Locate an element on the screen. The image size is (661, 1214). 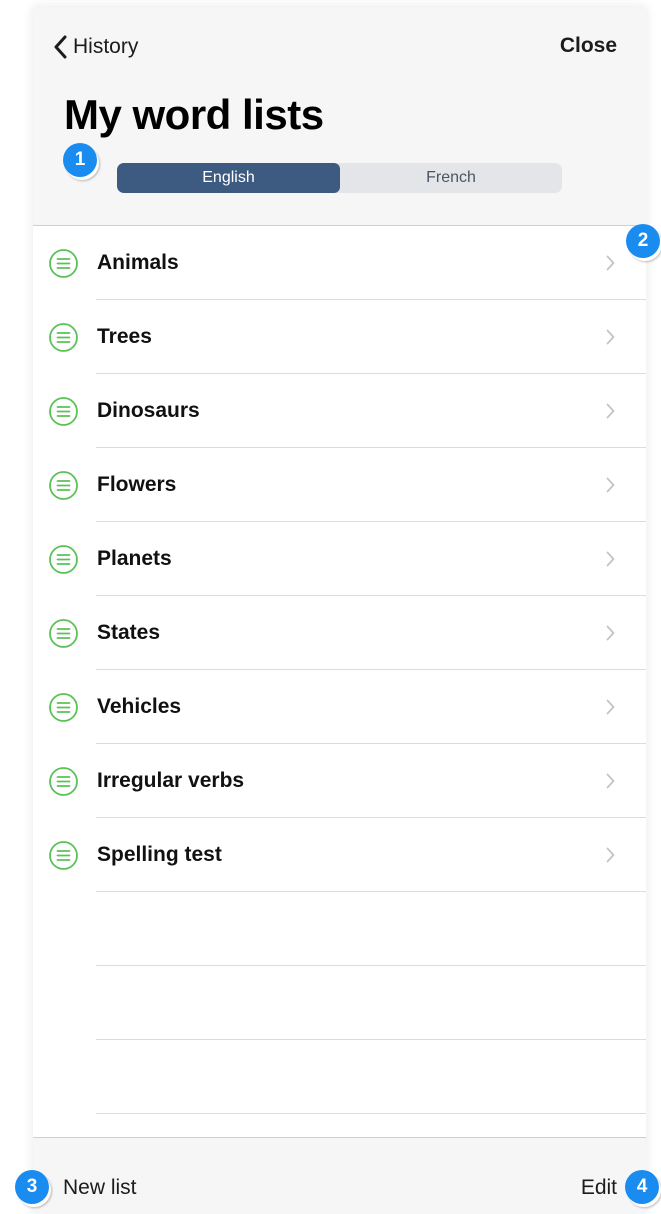
list-item-label: Vehicles is located at coordinates (139, 706).